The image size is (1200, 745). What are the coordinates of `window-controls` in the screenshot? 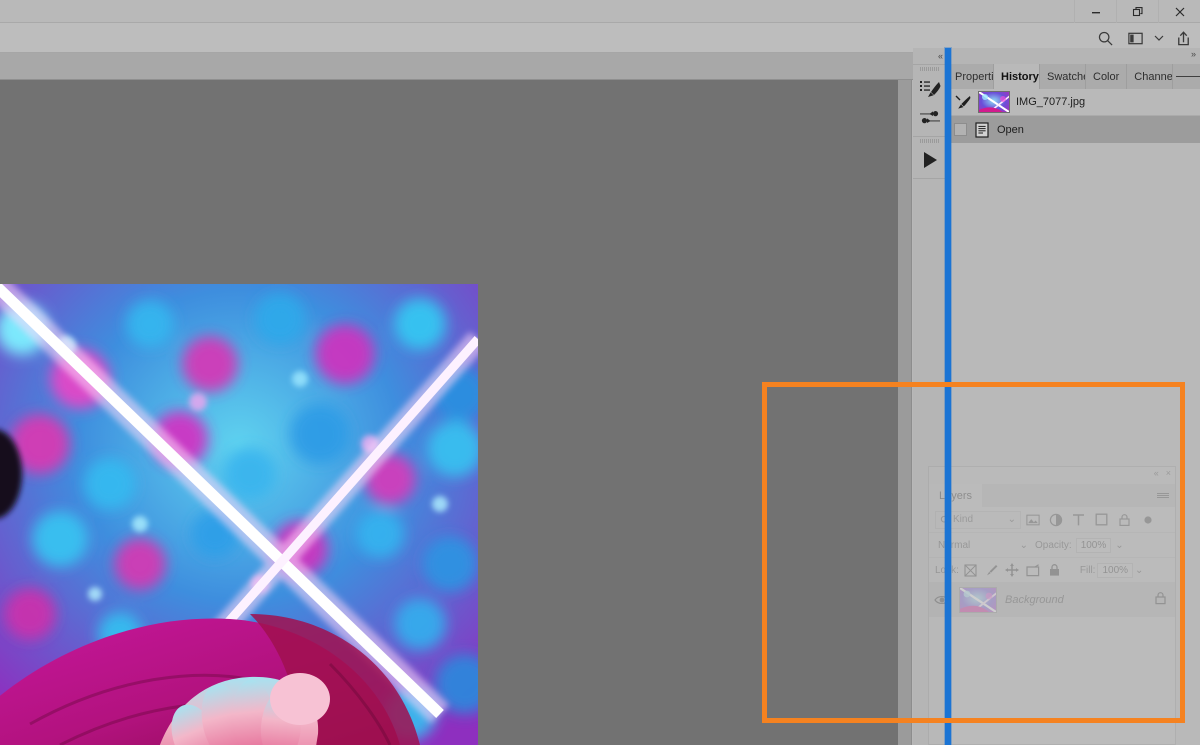 It's located at (1137, 11).